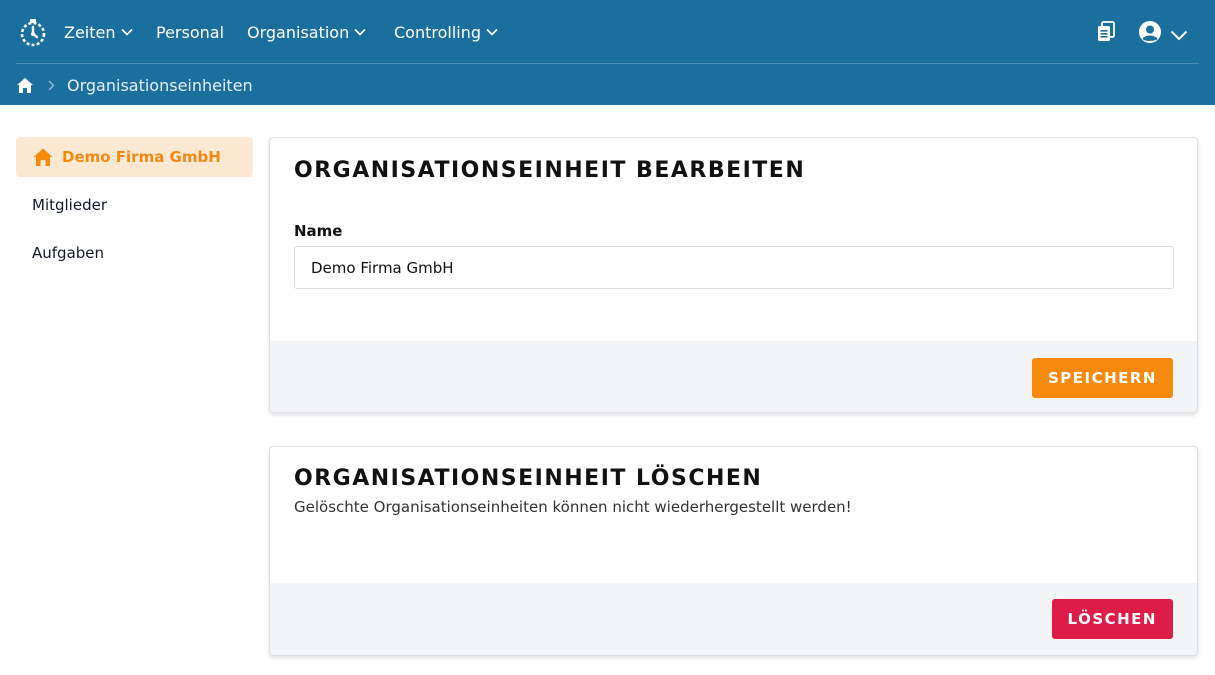 The width and height of the screenshot is (1215, 675). Describe the element at coordinates (528, 478) in the screenshot. I see `delete-card-title: ORGANISATIONSEINHEIT LÖSCHEN` at that location.